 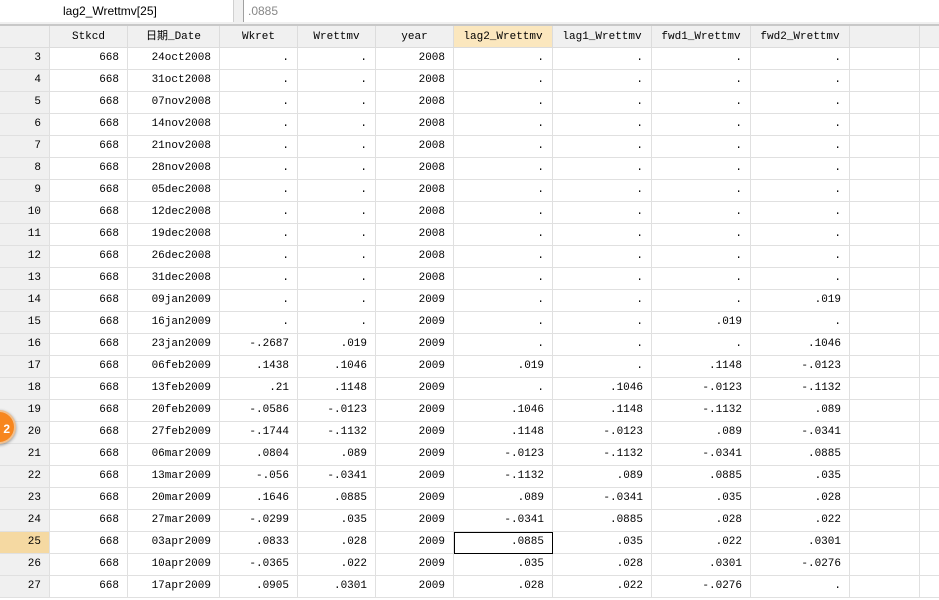 I want to click on cell-fwd1-wrettmv: .035, so click(x=701, y=499).